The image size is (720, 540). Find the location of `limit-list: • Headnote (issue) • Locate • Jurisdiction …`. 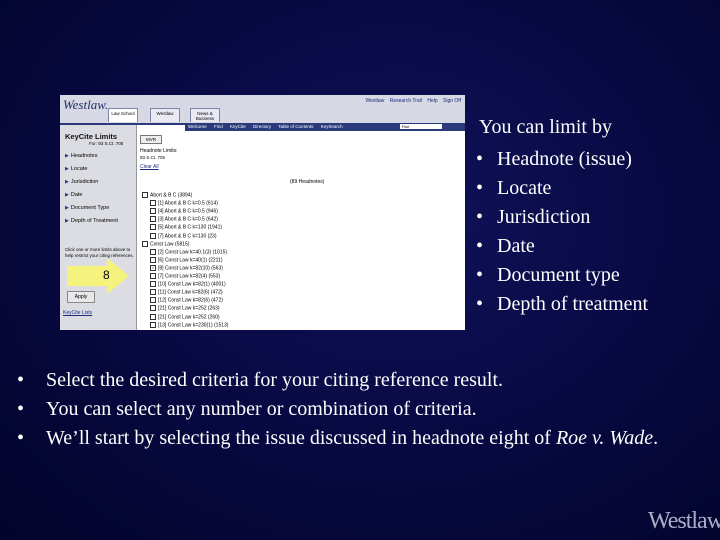

limit-list: • Headnote (issue) • Locate • Jurisdiction … is located at coordinates (562, 232).